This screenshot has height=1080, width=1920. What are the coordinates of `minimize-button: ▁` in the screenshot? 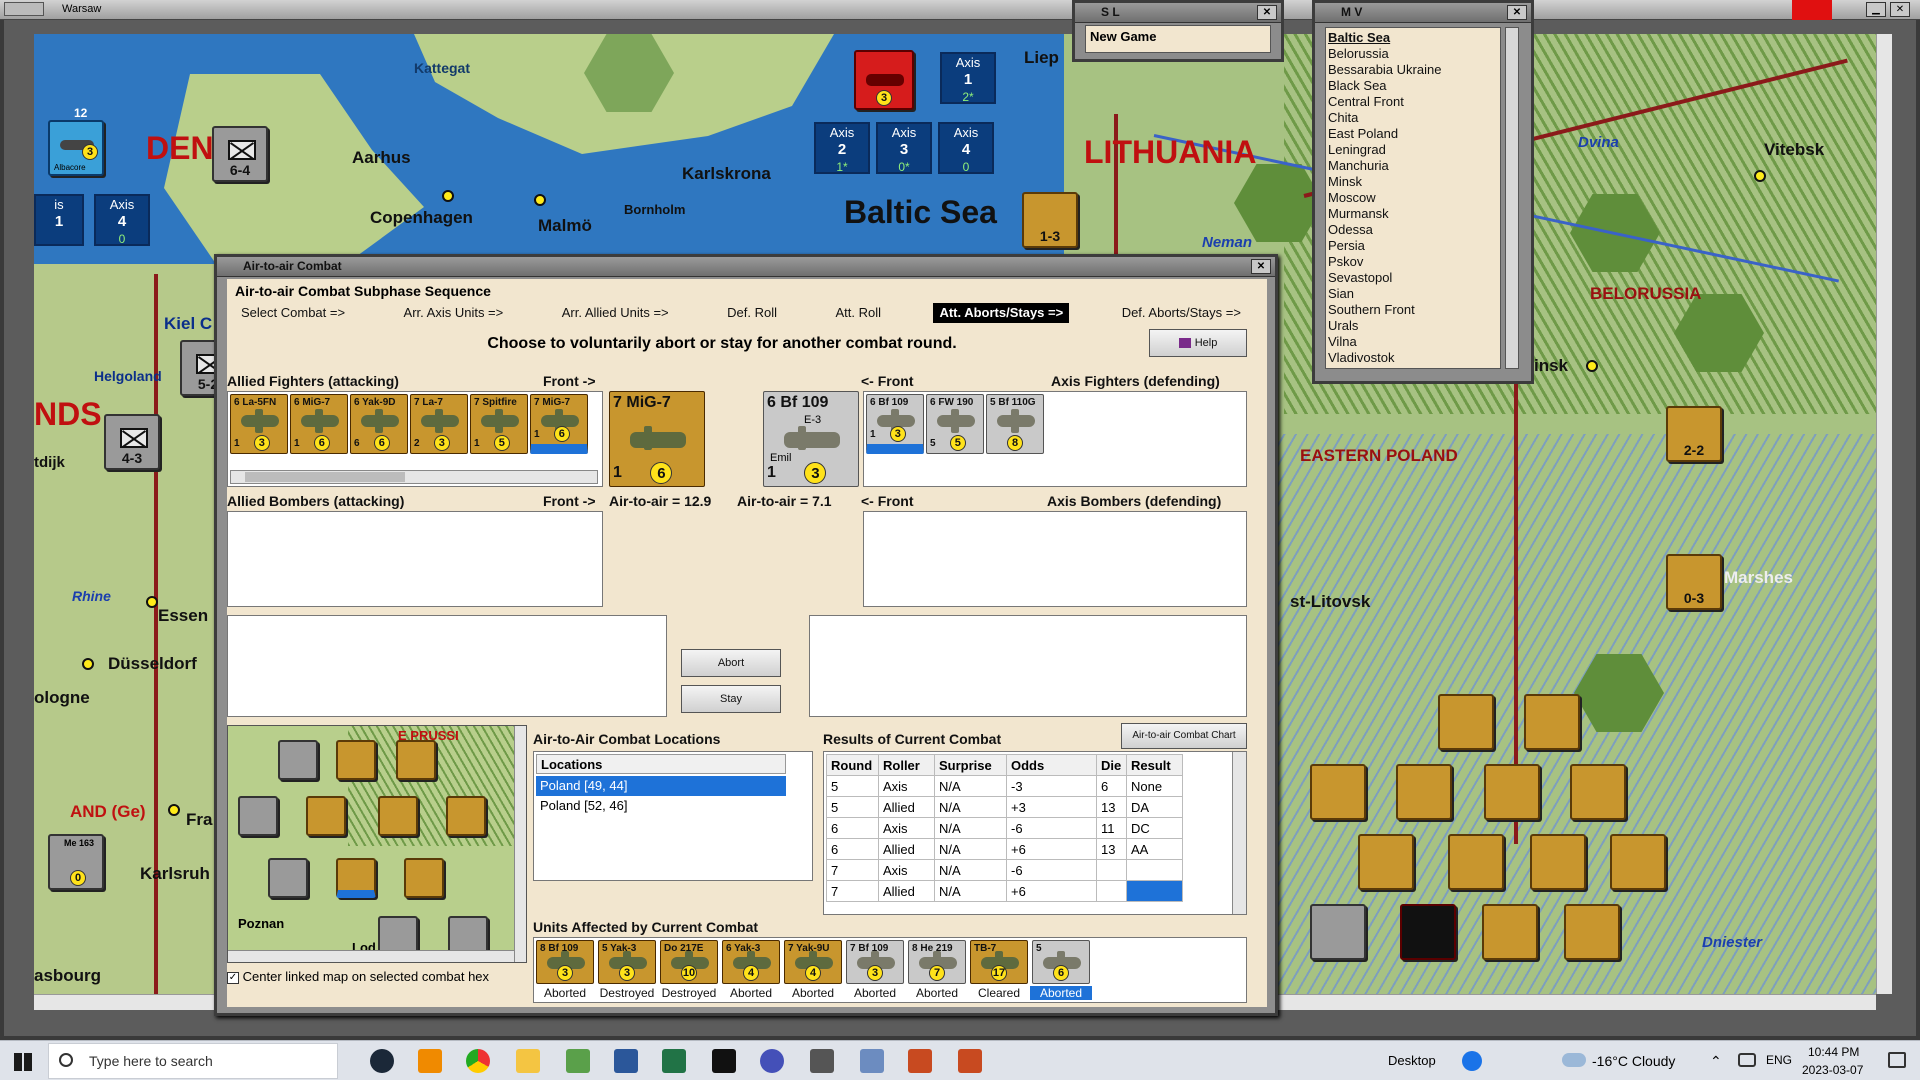 It's located at (1876, 9).